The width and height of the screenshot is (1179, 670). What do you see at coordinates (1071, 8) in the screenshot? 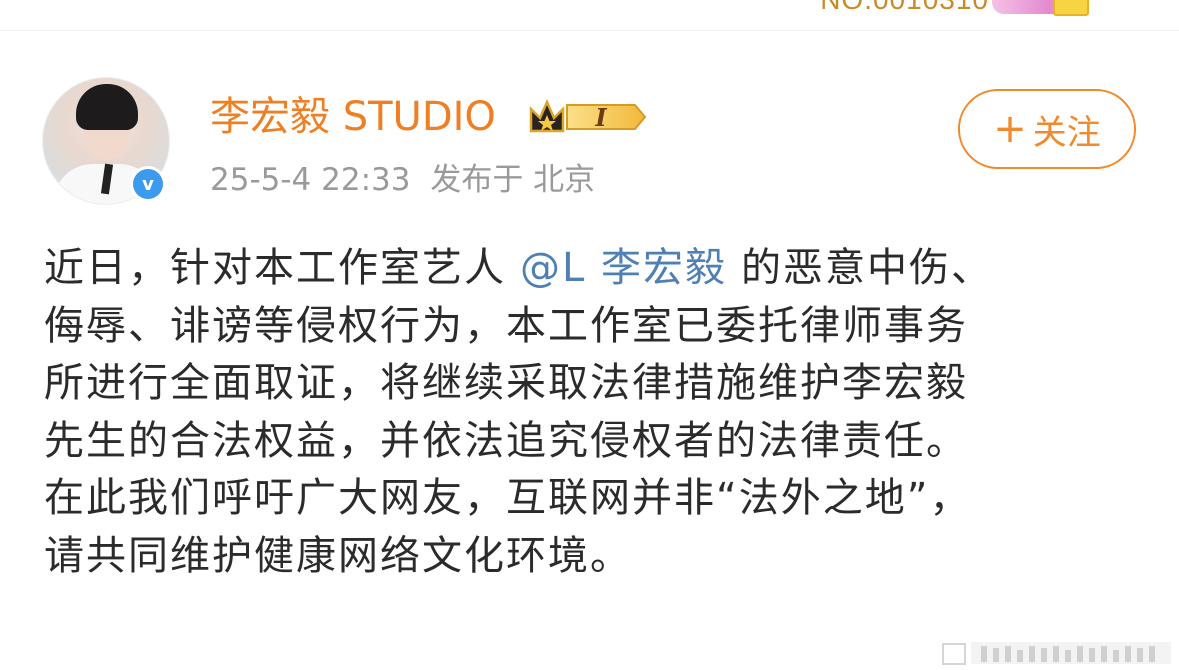
I see `fan-card-coin-icon` at bounding box center [1071, 8].